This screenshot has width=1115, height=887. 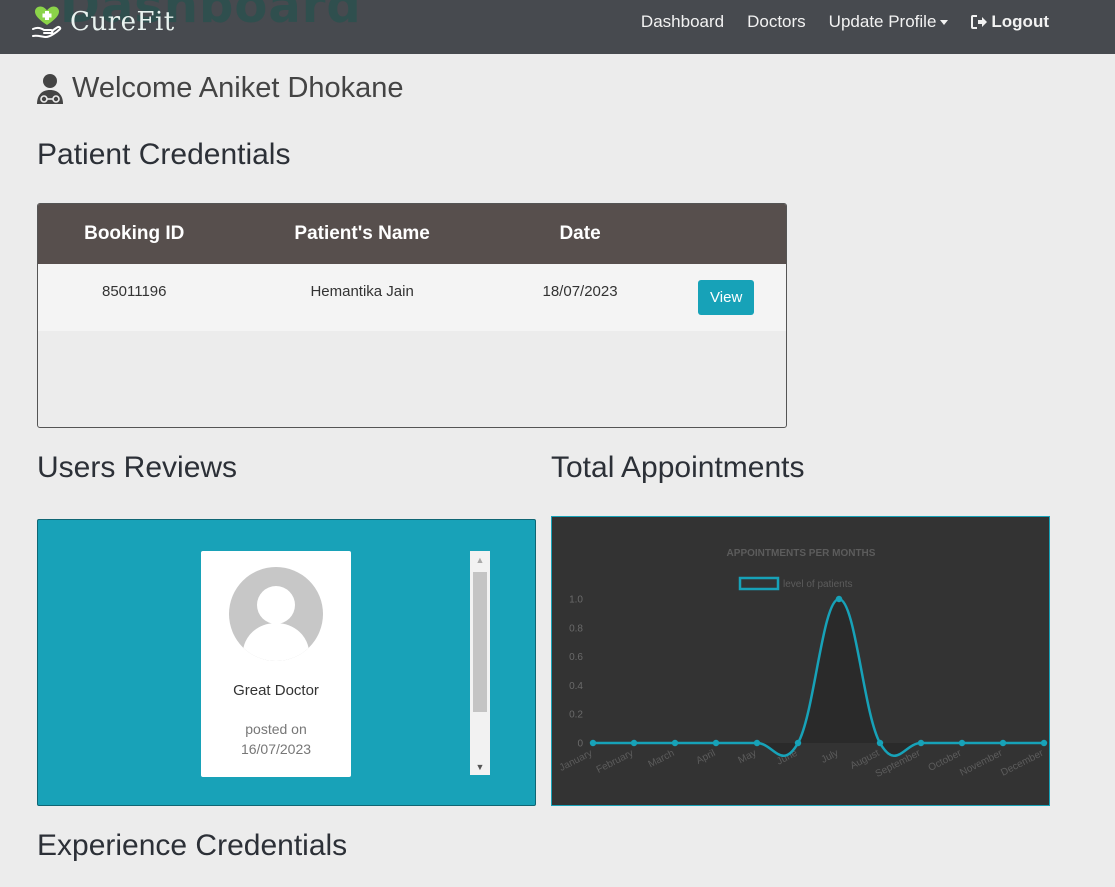 I want to click on reviews-scrollbar: ▲ ▼, so click(x=480, y=663).